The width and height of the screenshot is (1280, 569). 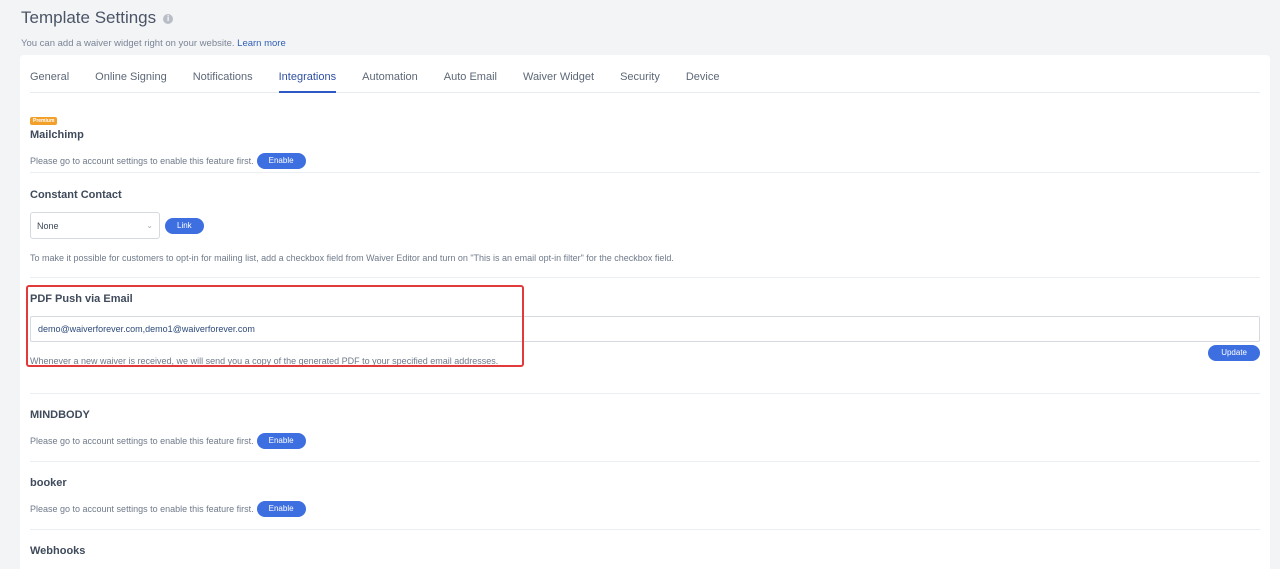 I want to click on pdf-push-email-input, so click(x=645, y=329).